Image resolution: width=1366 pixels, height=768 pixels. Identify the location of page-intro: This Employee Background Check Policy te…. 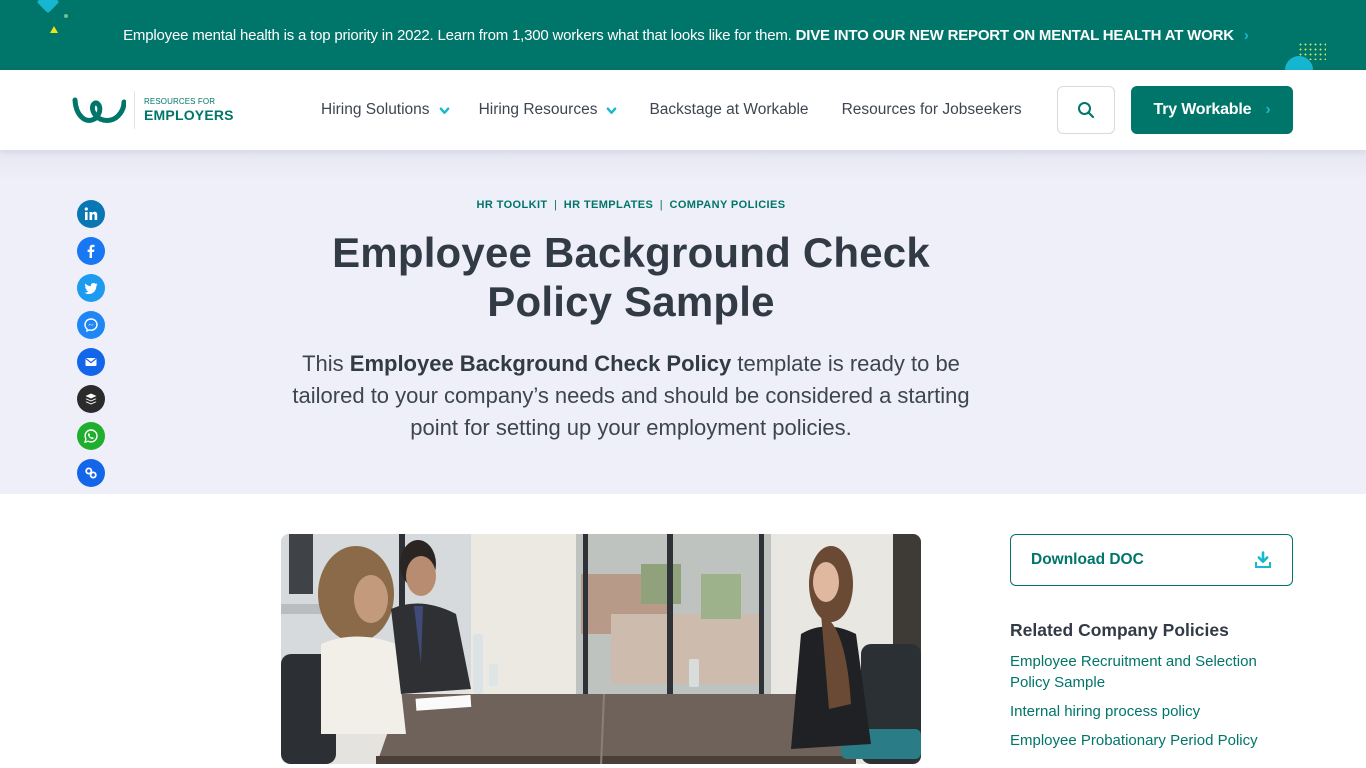
(631, 396).